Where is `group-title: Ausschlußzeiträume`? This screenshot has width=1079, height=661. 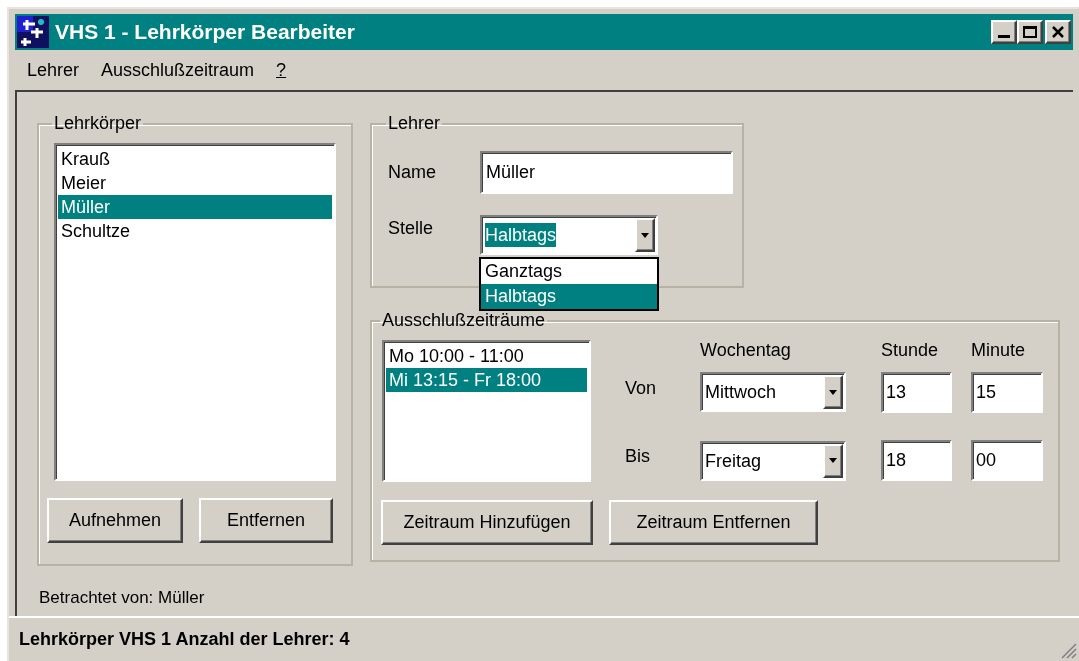
group-title: Ausschlußzeiträume is located at coordinates (464, 320).